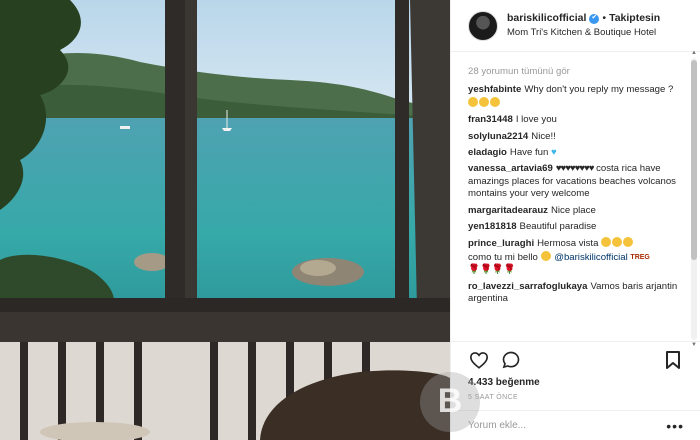  What do you see at coordinates (568, 244) in the screenshot?
I see `comment-text: Hermosa vista` at bounding box center [568, 244].